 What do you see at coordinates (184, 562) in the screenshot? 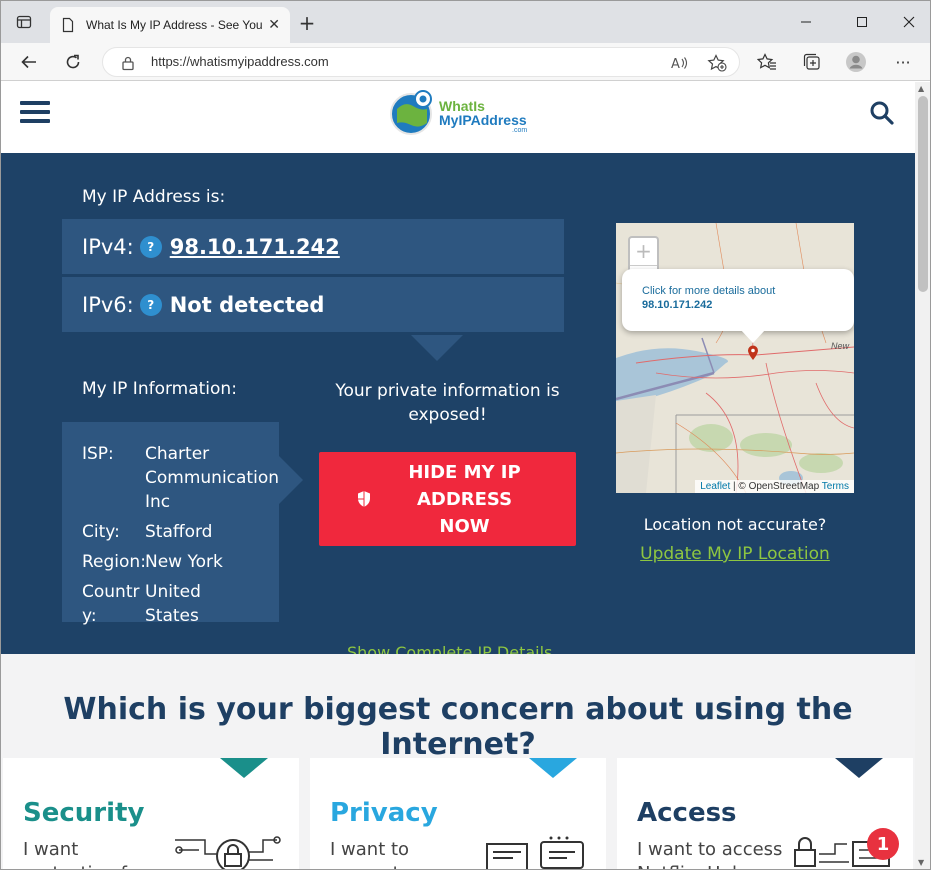
I see `region-value: New York` at bounding box center [184, 562].